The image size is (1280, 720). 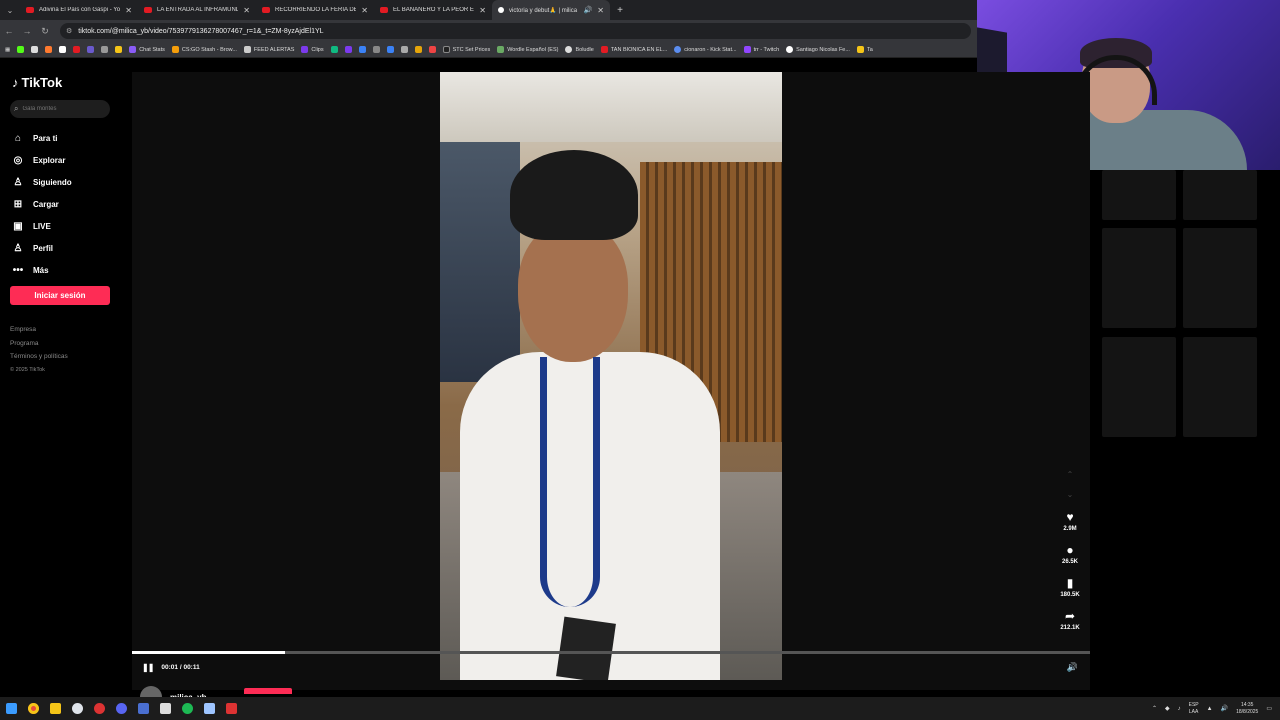 What do you see at coordinates (67, 182) in the screenshot?
I see `nav-item-siguiendo: ♙ Siguiendo` at bounding box center [67, 182].